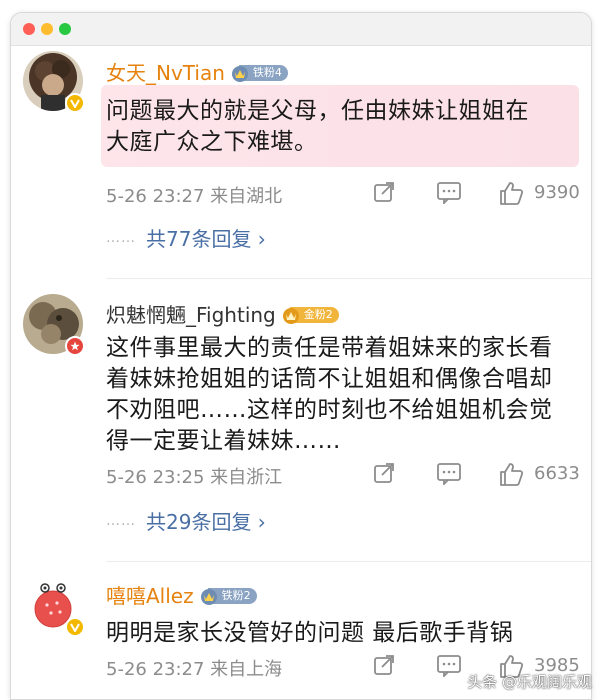 The width and height of the screenshot is (600, 700). I want to click on comment-meta: 5-26 23:27 来自湖北 9390, so click(348, 194).